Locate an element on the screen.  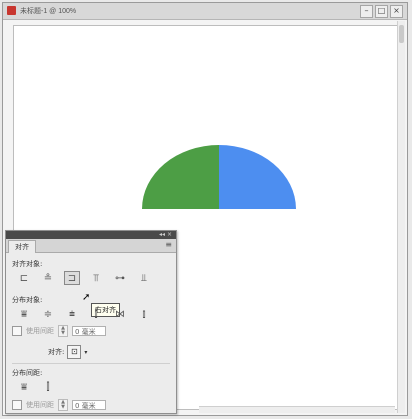
chevron-down-icon: ▾ is located at coordinates (85, 352).